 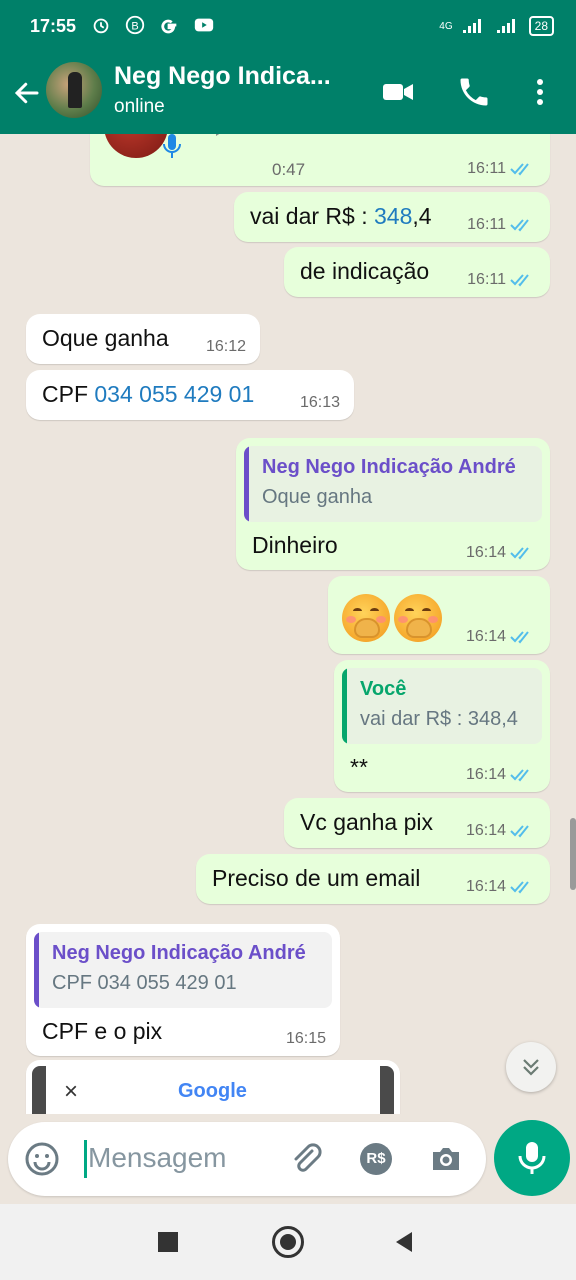 I want to click on voice-call-icon, so click(x=474, y=92).